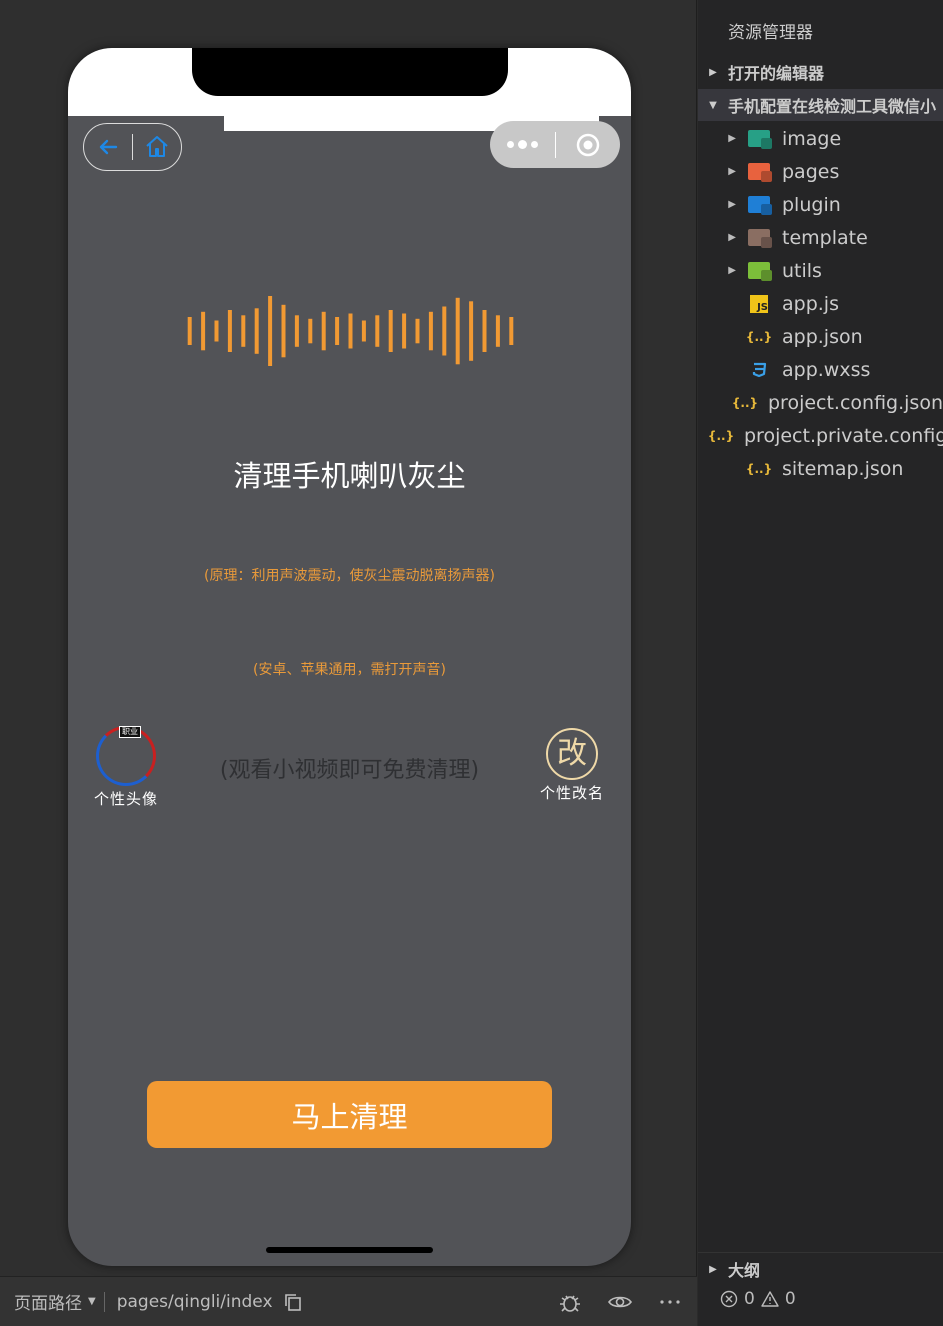  Describe the element at coordinates (729, 1299) in the screenshot. I see `error-icon` at that location.